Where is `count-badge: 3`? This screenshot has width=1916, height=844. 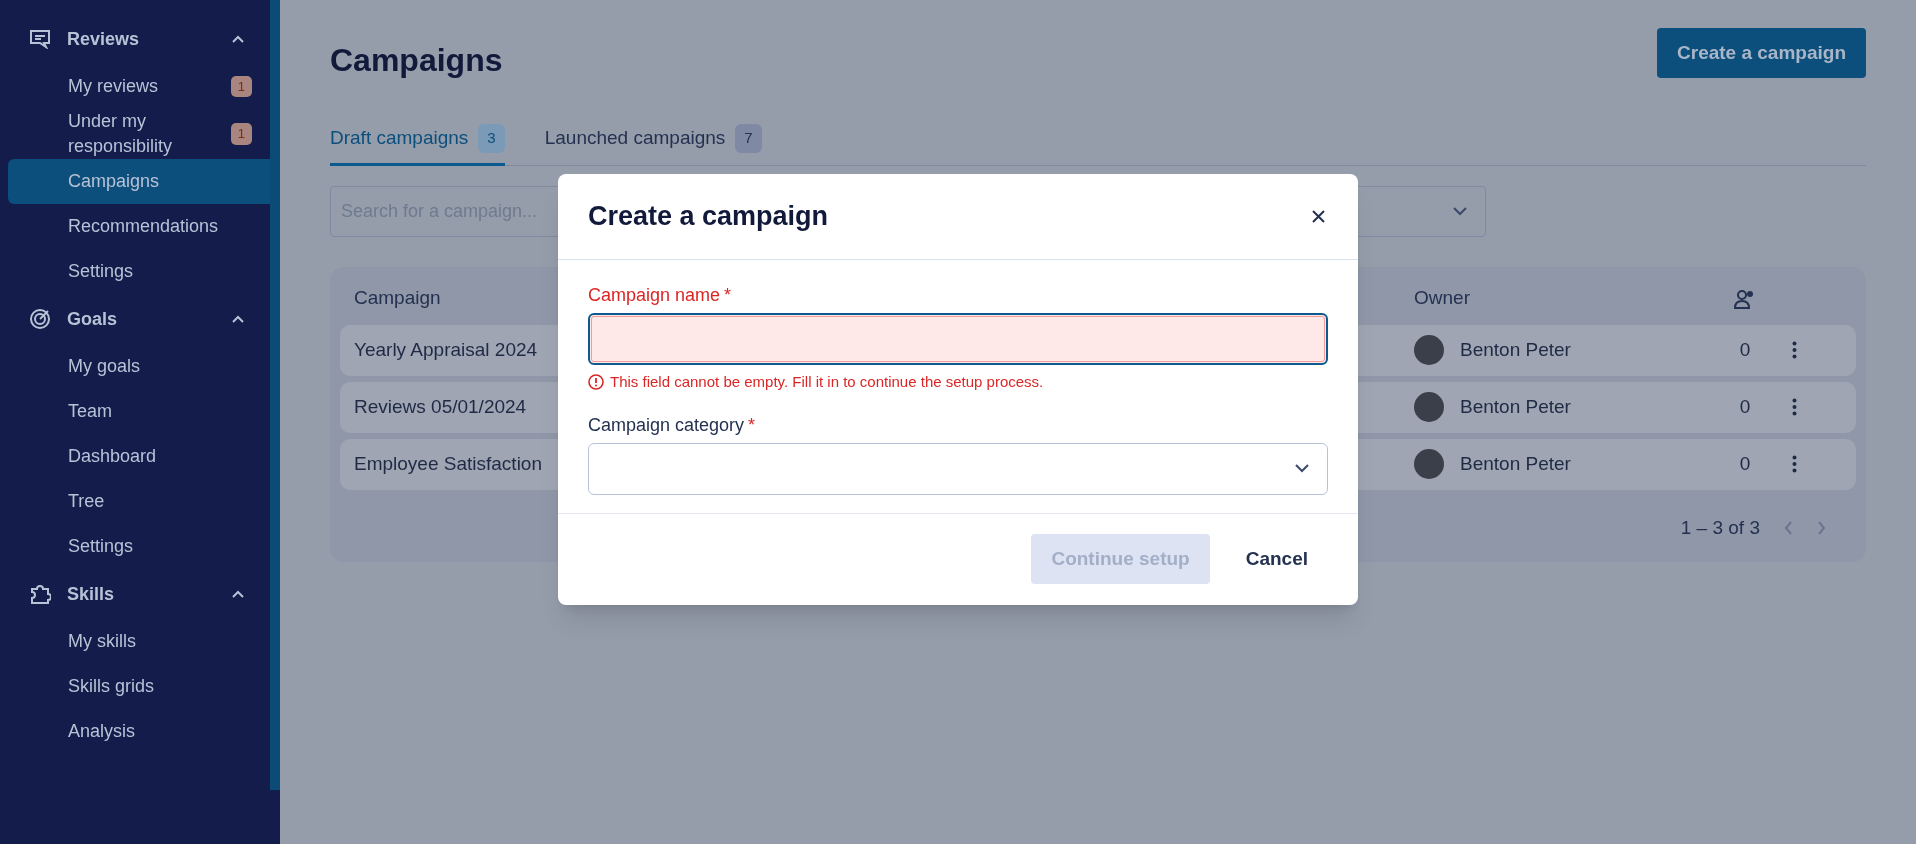
count-badge: 3 is located at coordinates (491, 138).